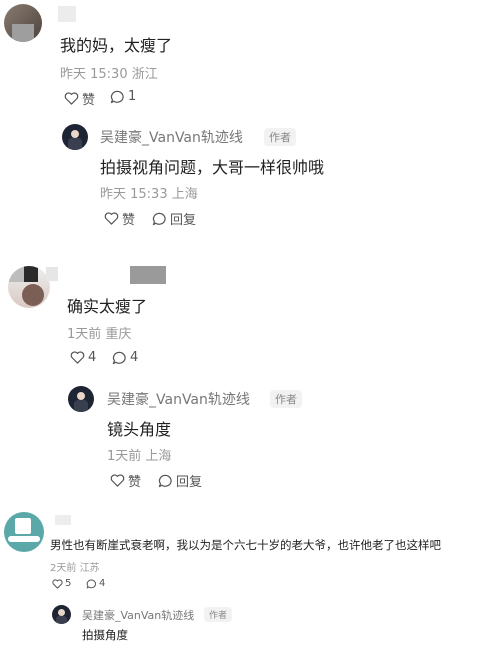 This screenshot has width=480, height=647. Describe the element at coordinates (134, 194) in the screenshot. I see `reply-time: 昨天 15:33` at that location.